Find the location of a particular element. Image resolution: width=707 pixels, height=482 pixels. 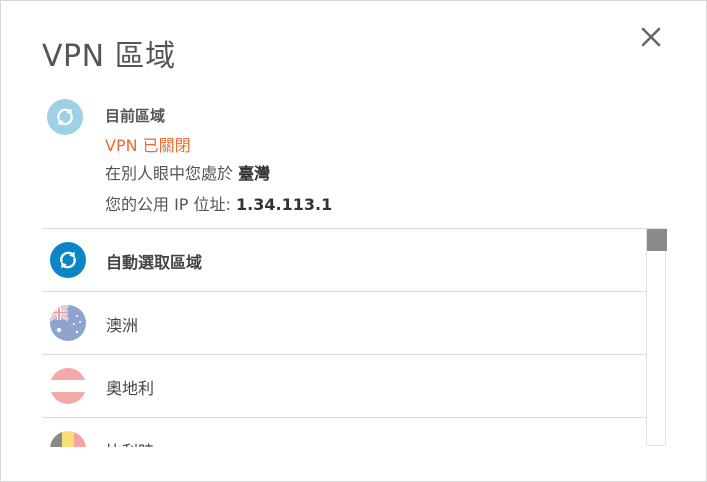

perceived-location-prefix: 在別人眼中您處於 is located at coordinates (169, 173).